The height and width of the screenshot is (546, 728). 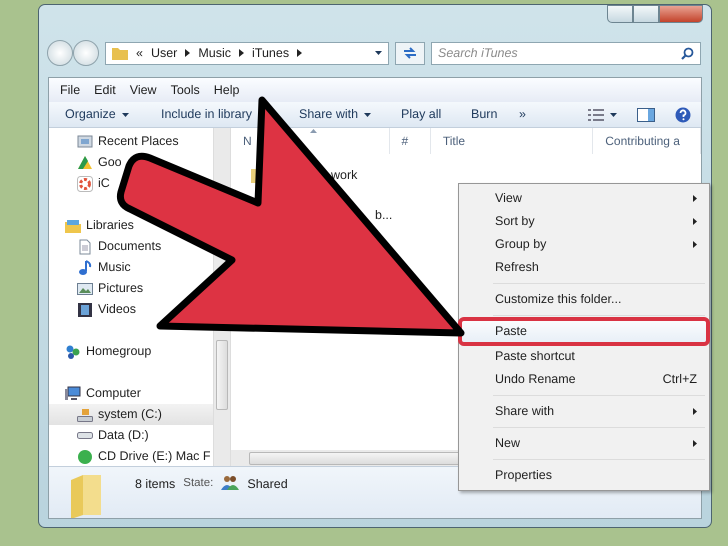 I want to click on nav-item: Goo, so click(x=85, y=162).